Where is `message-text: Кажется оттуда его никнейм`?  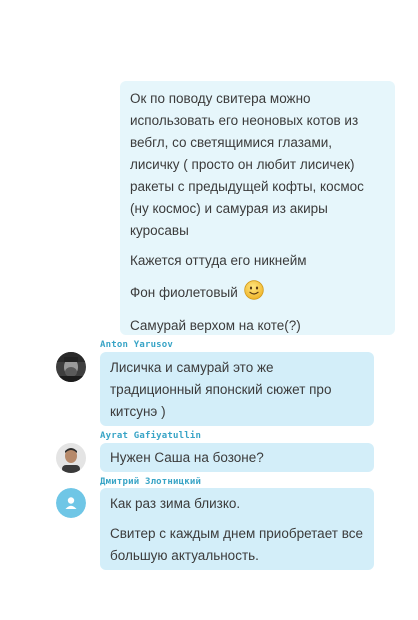
message-text: Кажется оттуда его никнейм is located at coordinates (218, 260).